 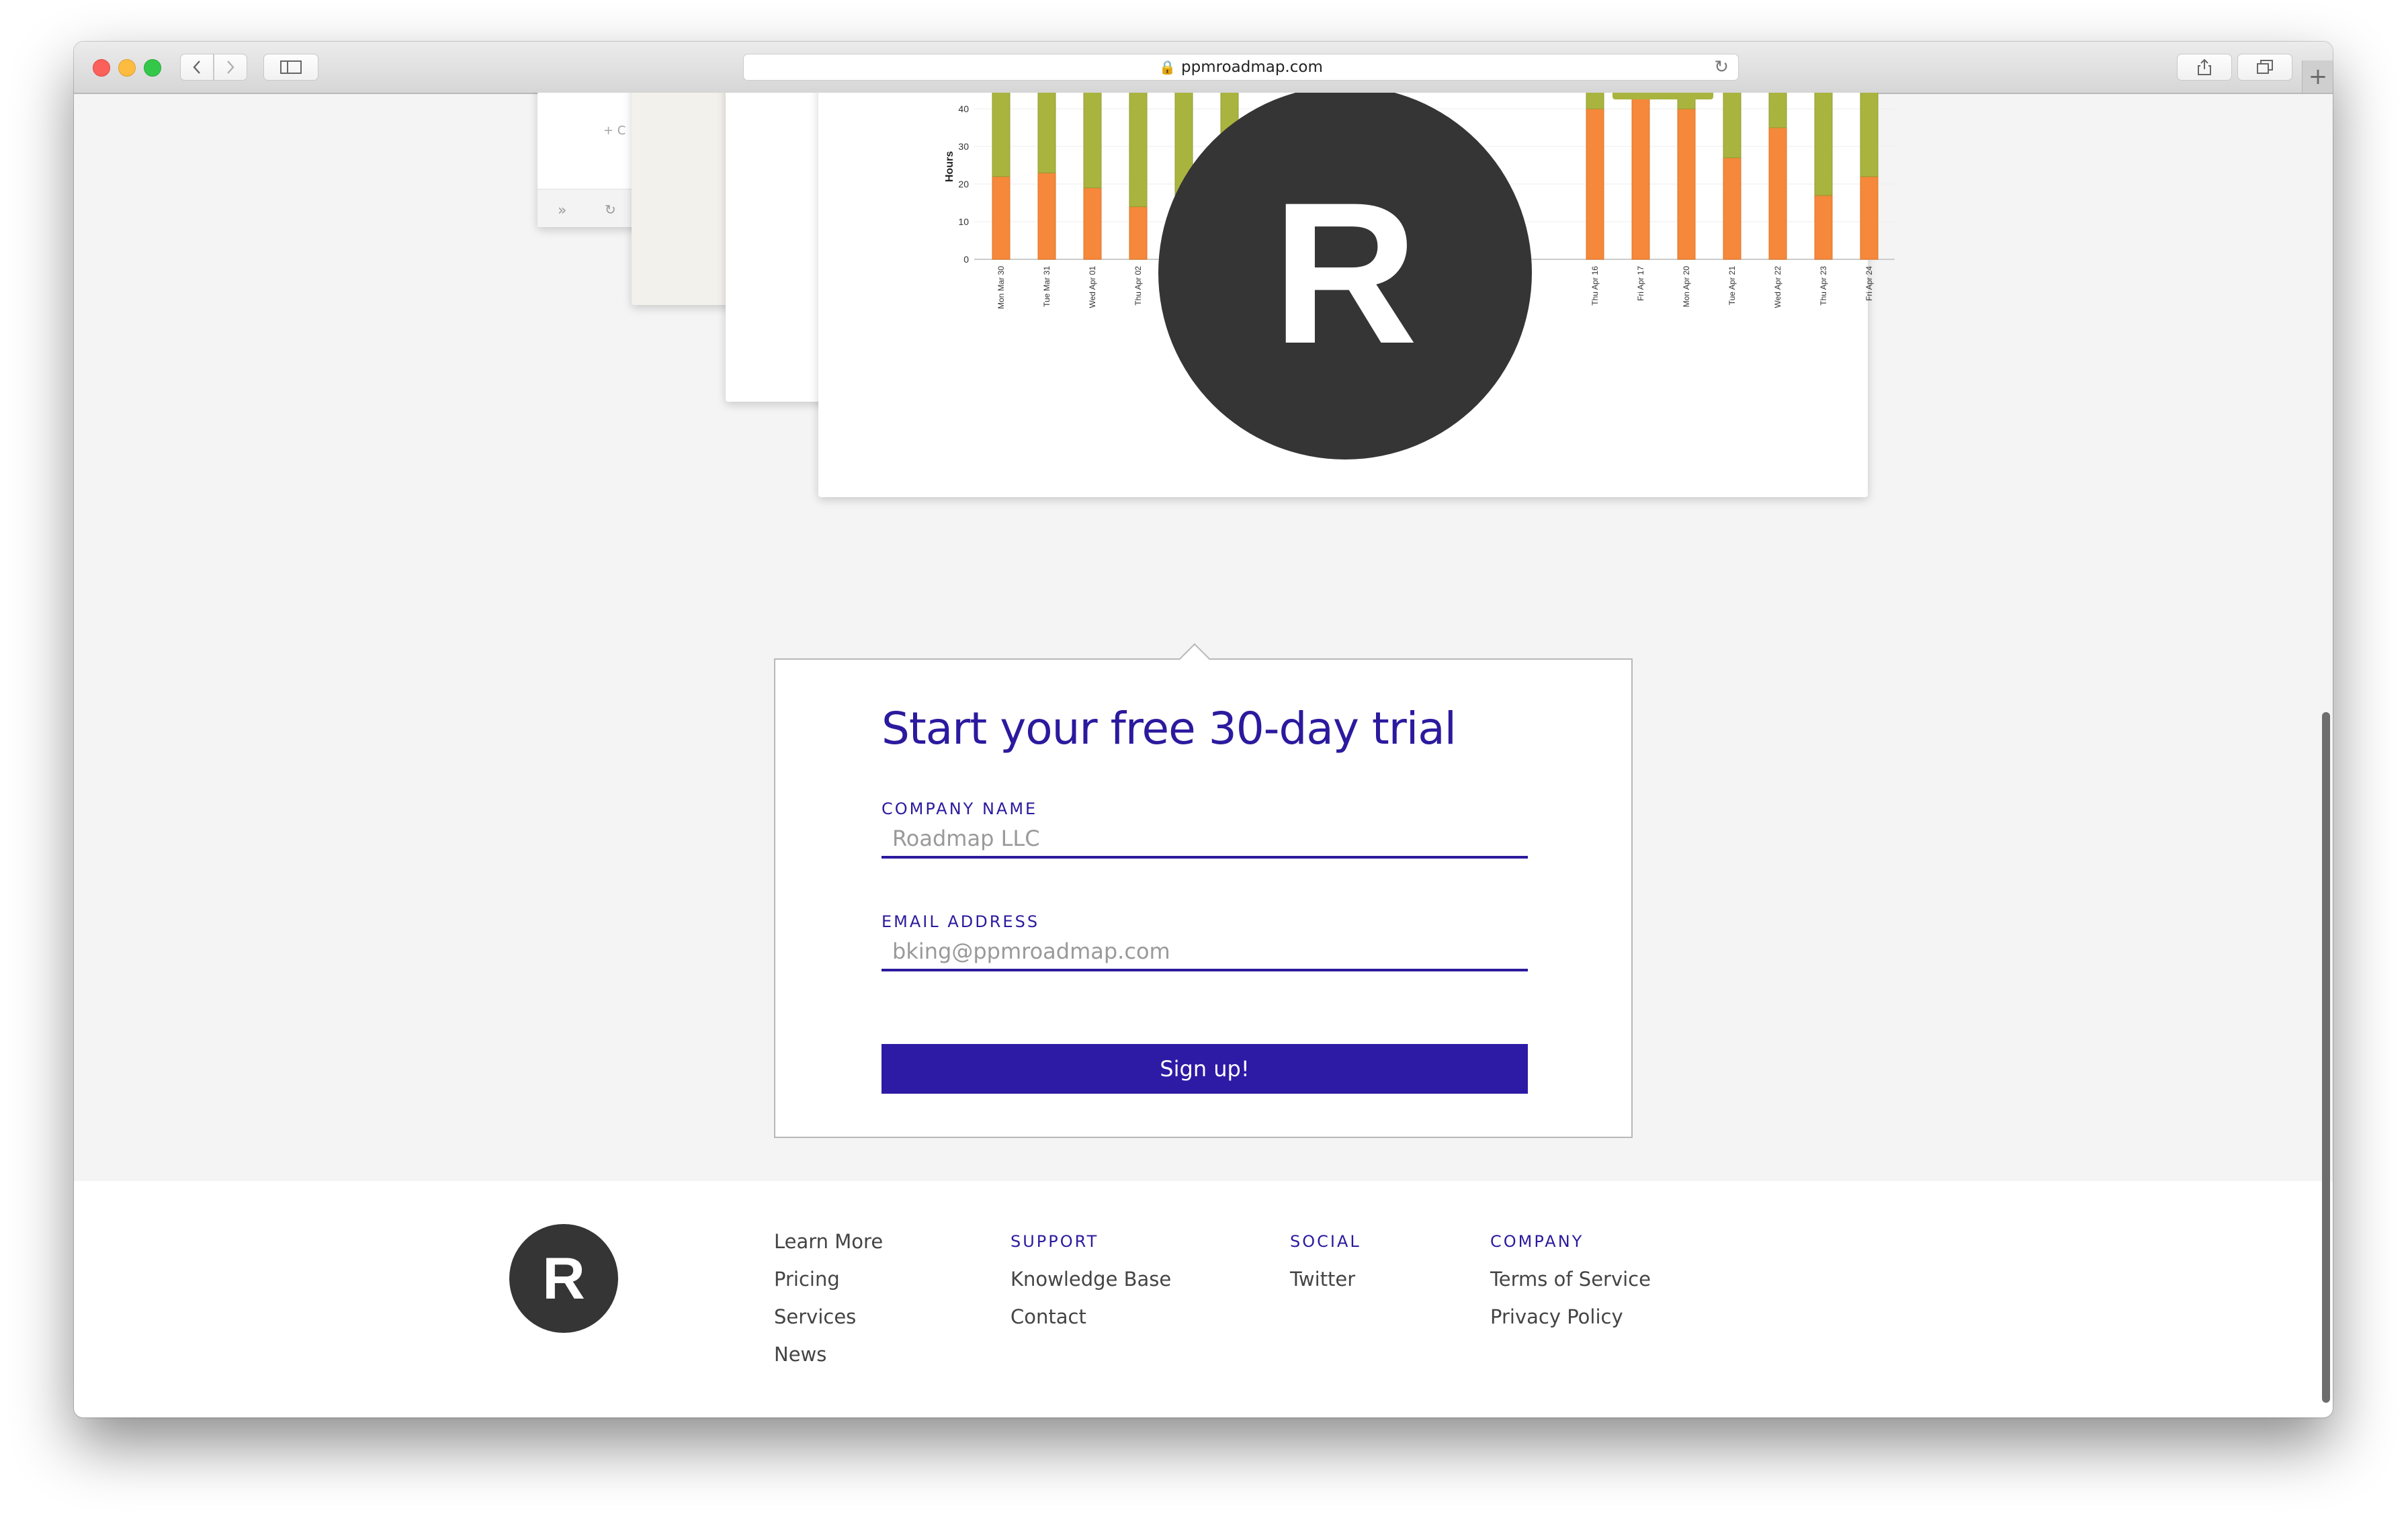 I want to click on x-tick-label: Wed Apr 22, so click(x=1777, y=287).